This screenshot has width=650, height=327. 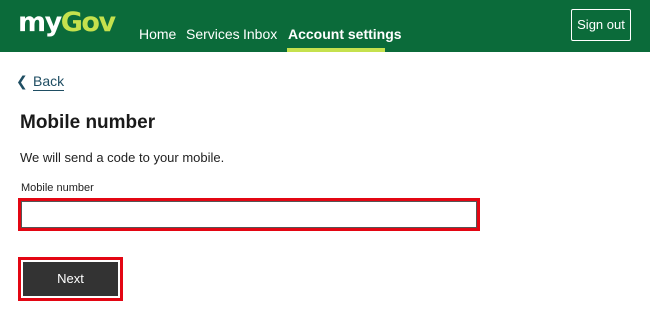 What do you see at coordinates (88, 122) in the screenshot?
I see `page-title: Mobile number` at bounding box center [88, 122].